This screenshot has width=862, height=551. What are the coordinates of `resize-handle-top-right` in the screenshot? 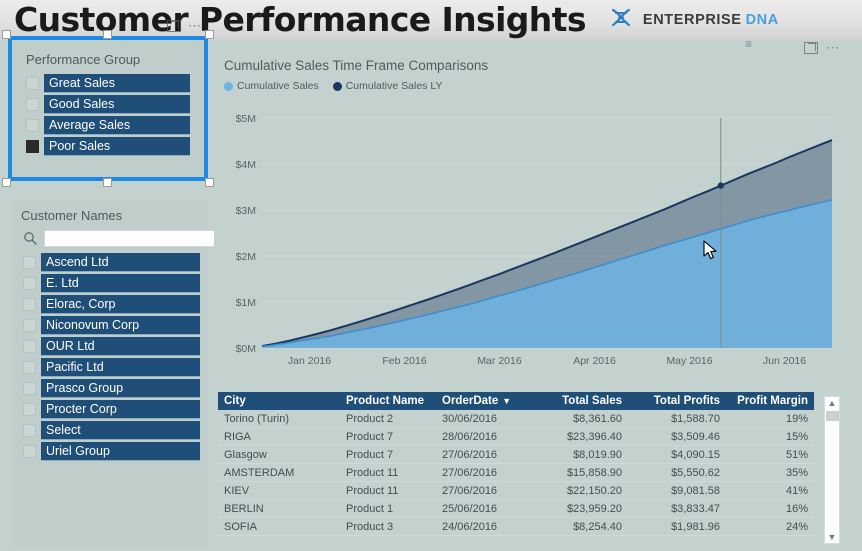 It's located at (209, 34).